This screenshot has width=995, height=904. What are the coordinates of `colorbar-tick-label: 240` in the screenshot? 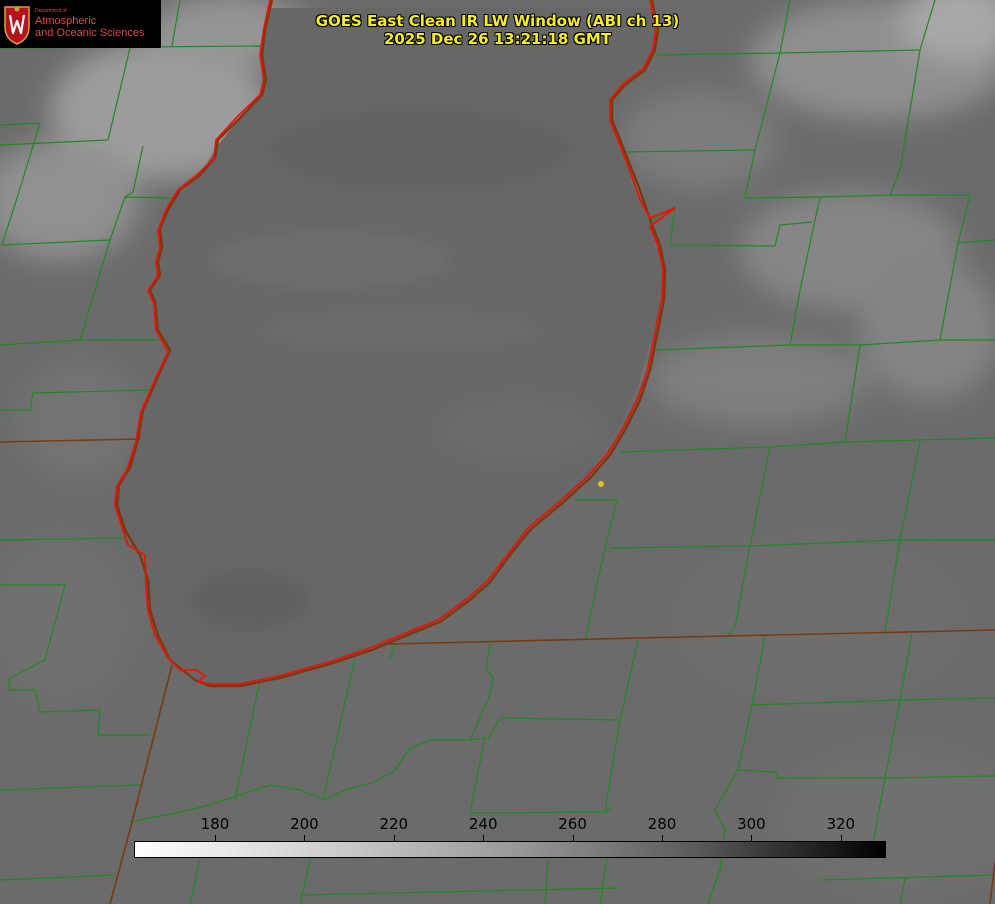 It's located at (483, 824).